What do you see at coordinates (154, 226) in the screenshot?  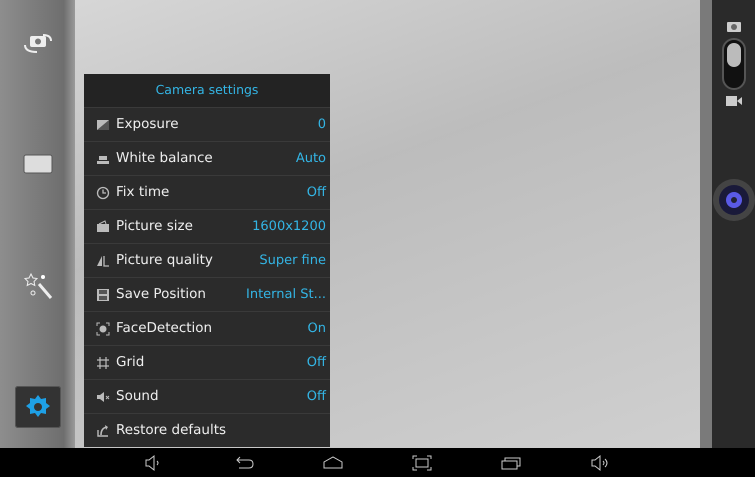 I see `setting-label: Picture size` at bounding box center [154, 226].